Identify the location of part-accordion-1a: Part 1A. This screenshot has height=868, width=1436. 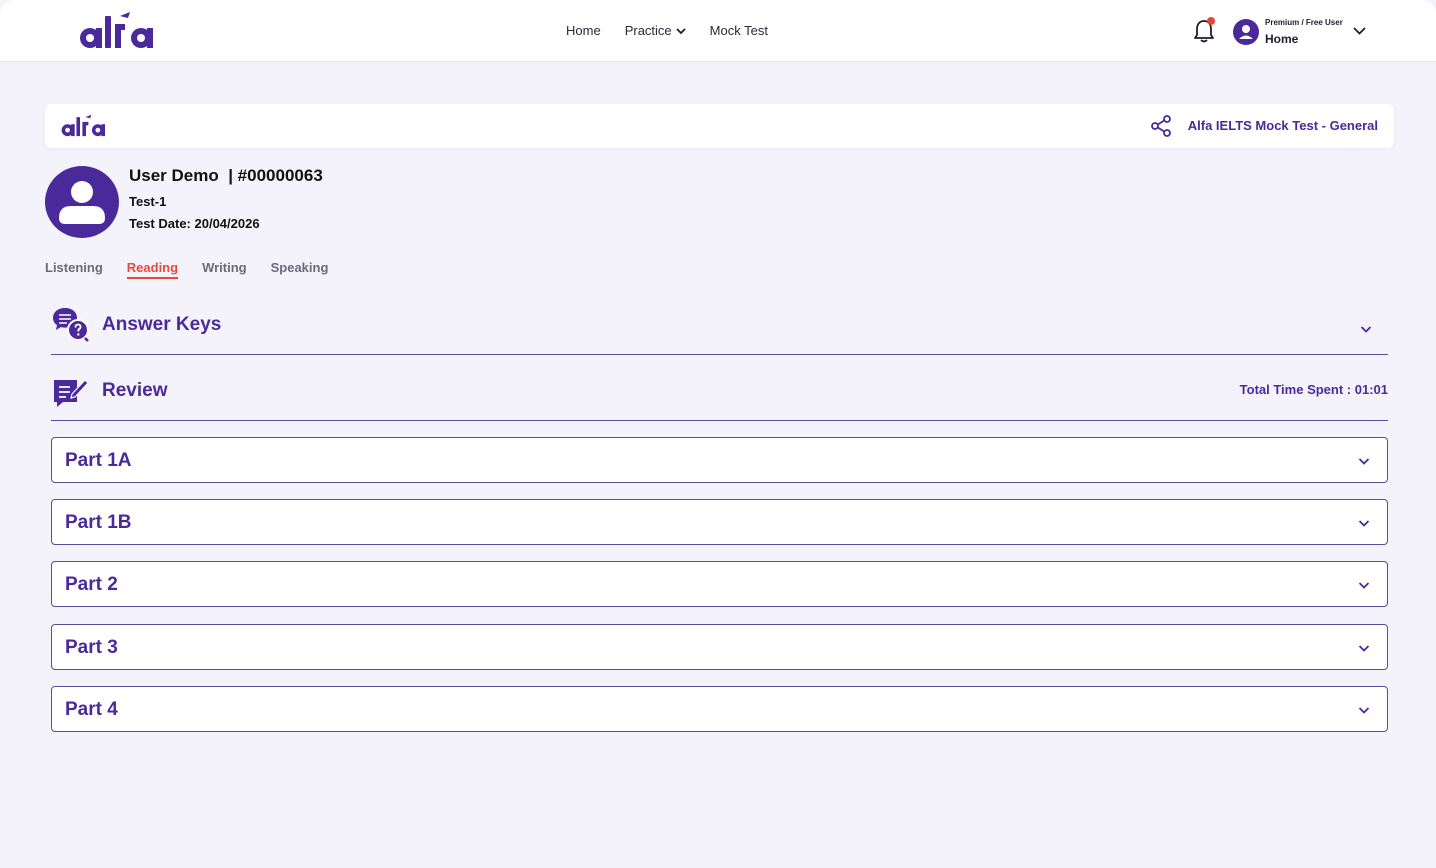
(719, 460).